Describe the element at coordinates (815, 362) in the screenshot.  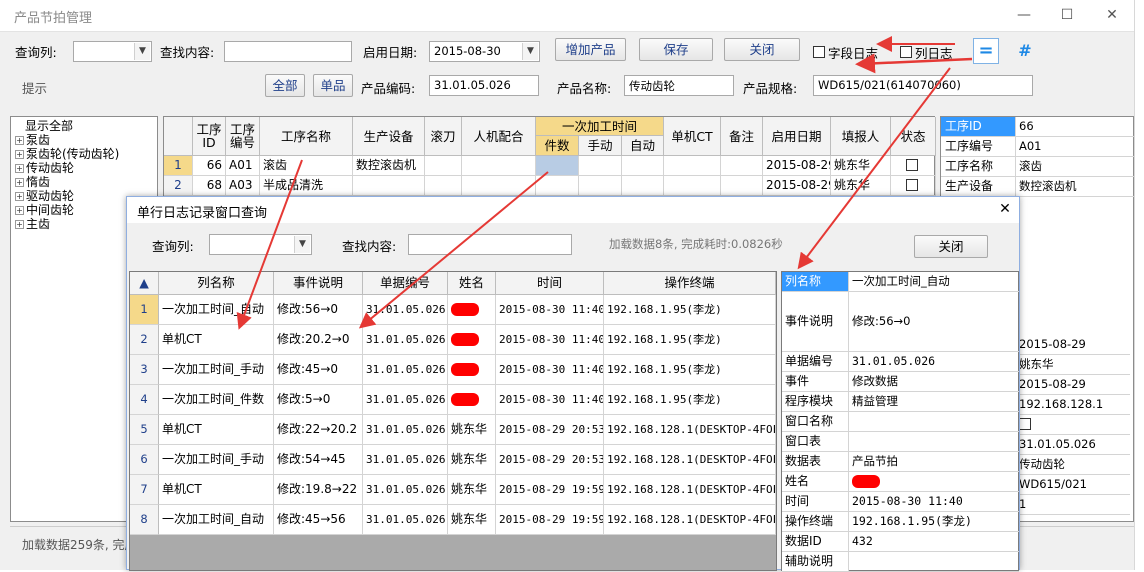
I see `detail-key: 单据编号` at that location.